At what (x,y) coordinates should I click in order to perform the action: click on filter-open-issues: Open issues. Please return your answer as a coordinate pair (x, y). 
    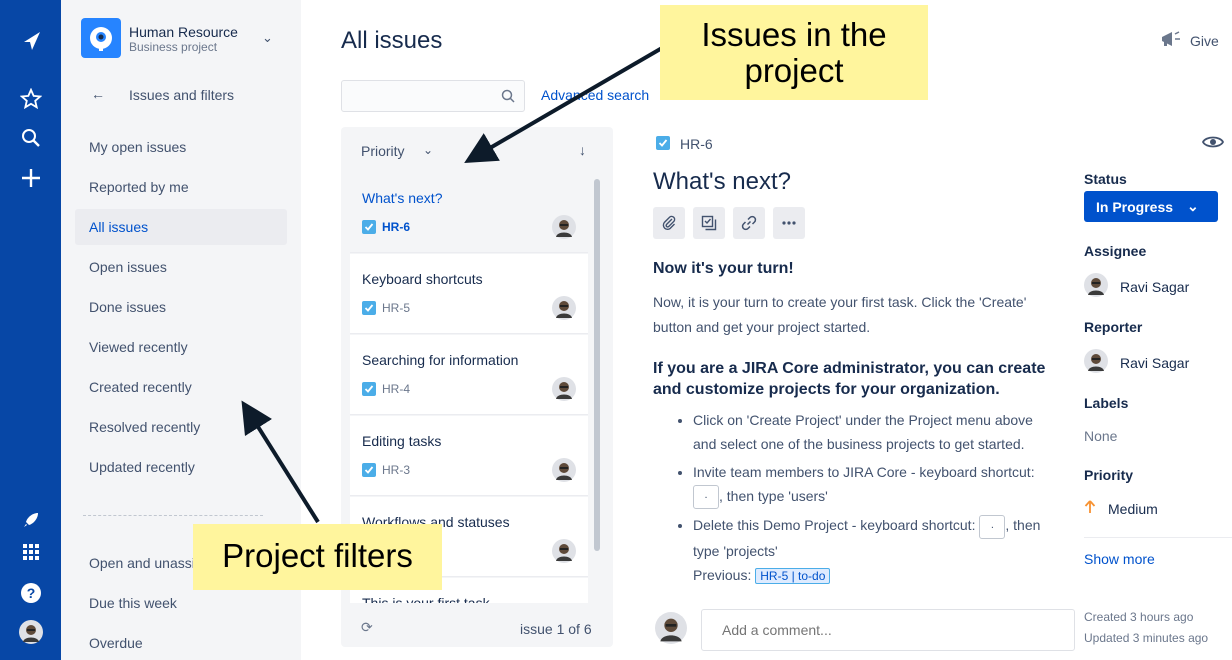
    Looking at the image, I should click on (181, 267).